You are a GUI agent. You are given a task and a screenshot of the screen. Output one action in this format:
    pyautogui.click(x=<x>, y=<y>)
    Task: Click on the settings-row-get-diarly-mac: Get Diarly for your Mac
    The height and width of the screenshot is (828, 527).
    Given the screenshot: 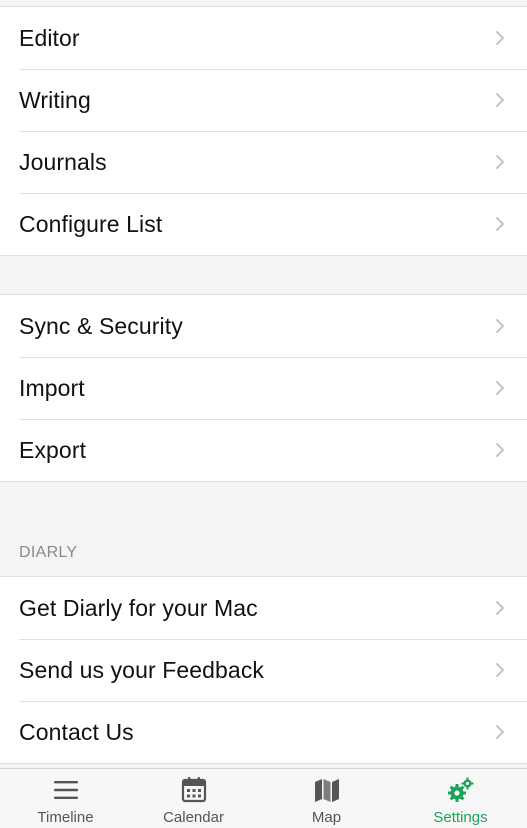 What is the action you would take?
    pyautogui.click(x=263, y=608)
    